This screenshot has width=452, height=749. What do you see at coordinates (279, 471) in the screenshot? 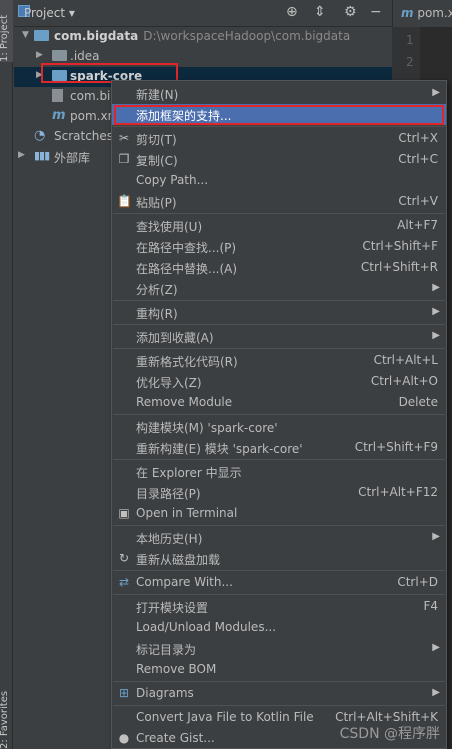
I see `menu-item-show-in-explorer: 在 Explorer 中显示` at bounding box center [279, 471].